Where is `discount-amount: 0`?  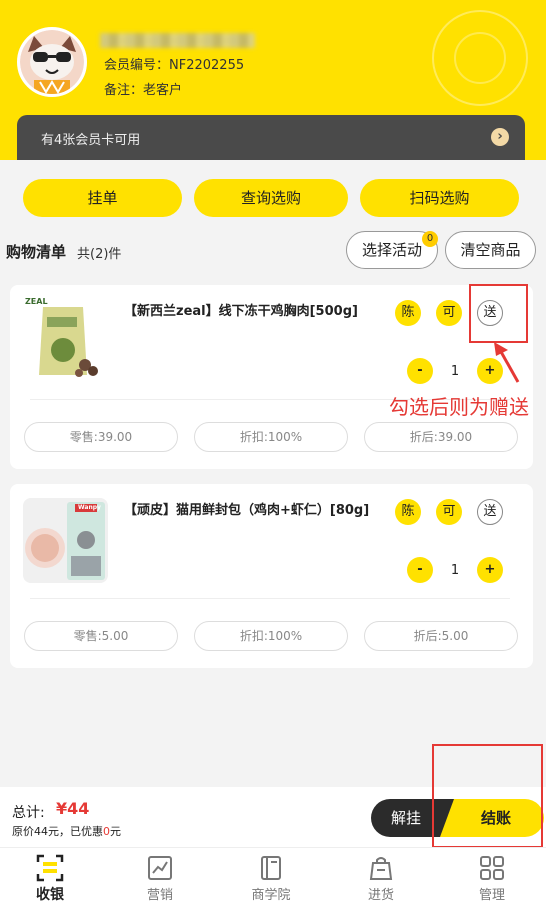
discount-amount: 0 is located at coordinates (106, 831).